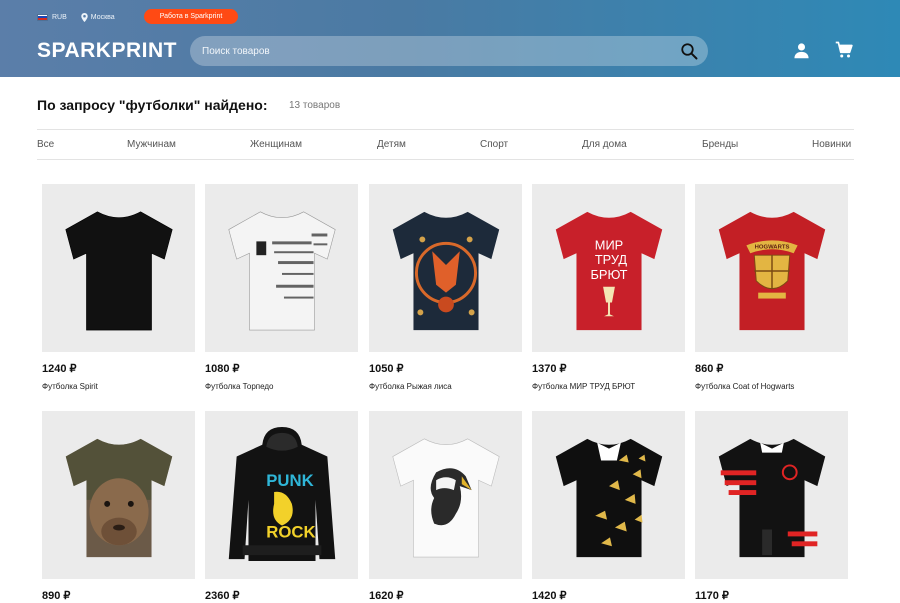 This screenshot has width=900, height=603. What do you see at coordinates (118, 386) in the screenshot?
I see `product-name: Футболка Spirit` at bounding box center [118, 386].